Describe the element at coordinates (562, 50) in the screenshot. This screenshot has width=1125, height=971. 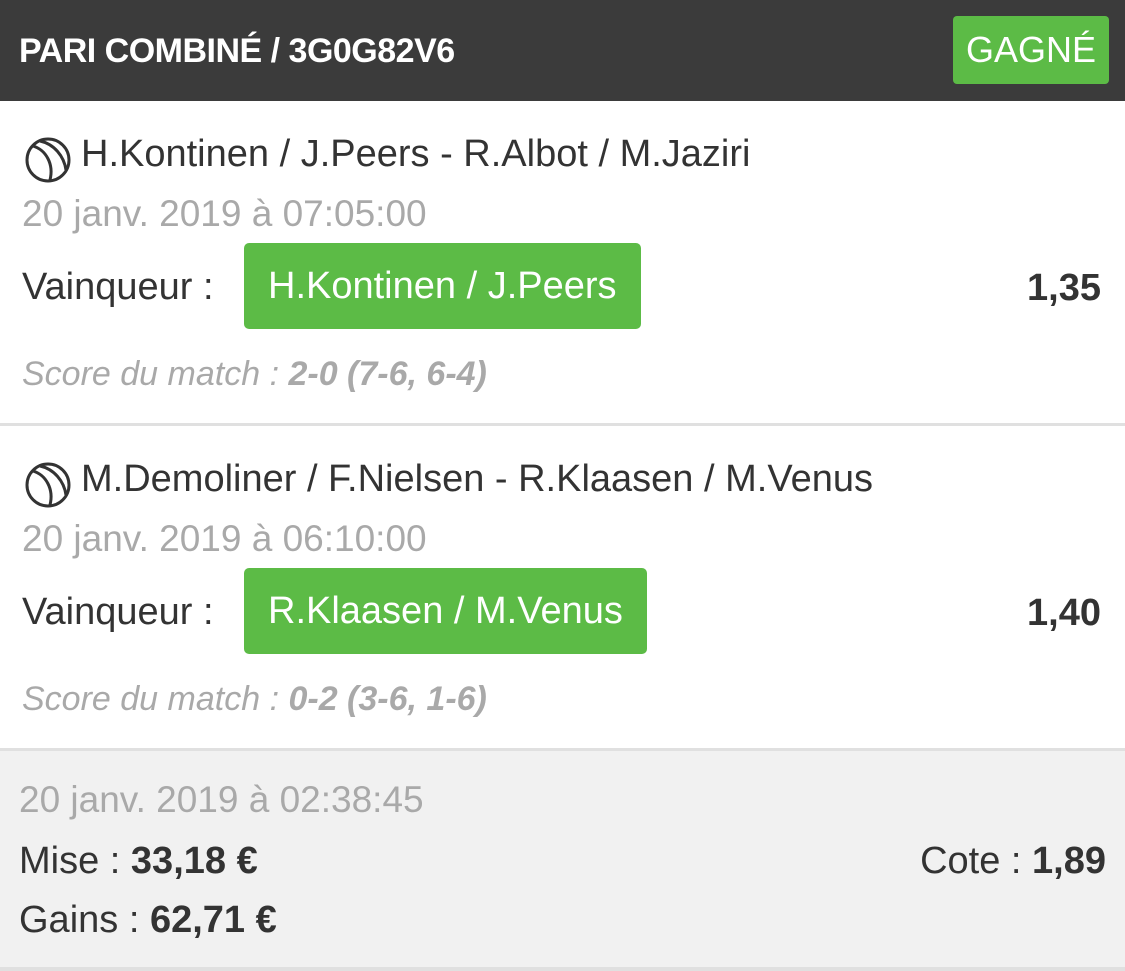
I see `bet-header: PARI COMBINÉ / 3G0G82V6 GAGNÉ` at that location.